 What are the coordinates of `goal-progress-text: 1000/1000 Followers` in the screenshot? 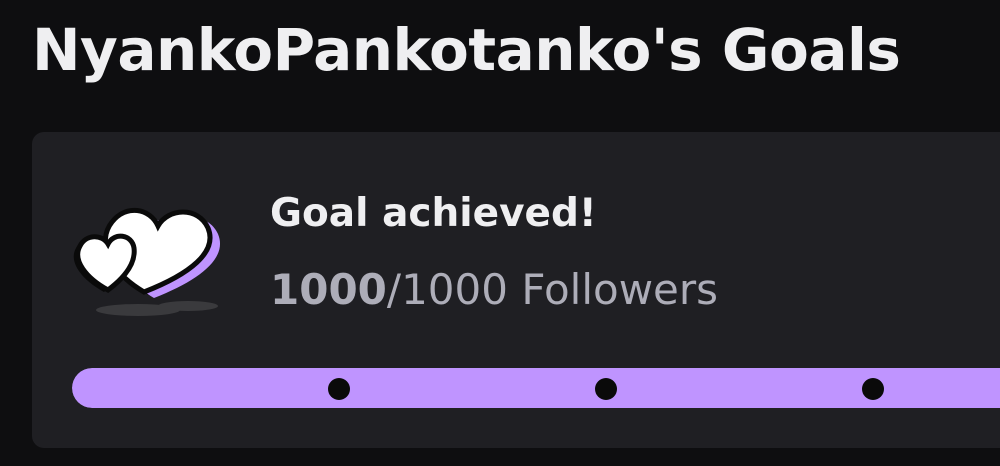 It's located at (494, 290).